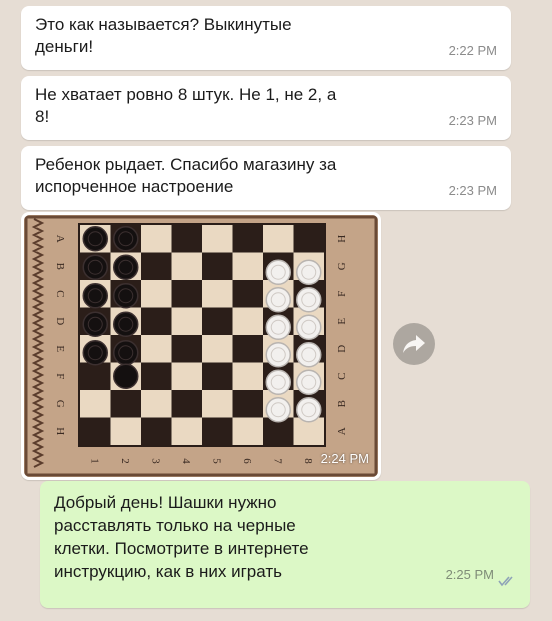 The width and height of the screenshot is (552, 621). I want to click on board-file-label: 6, so click(247, 461).